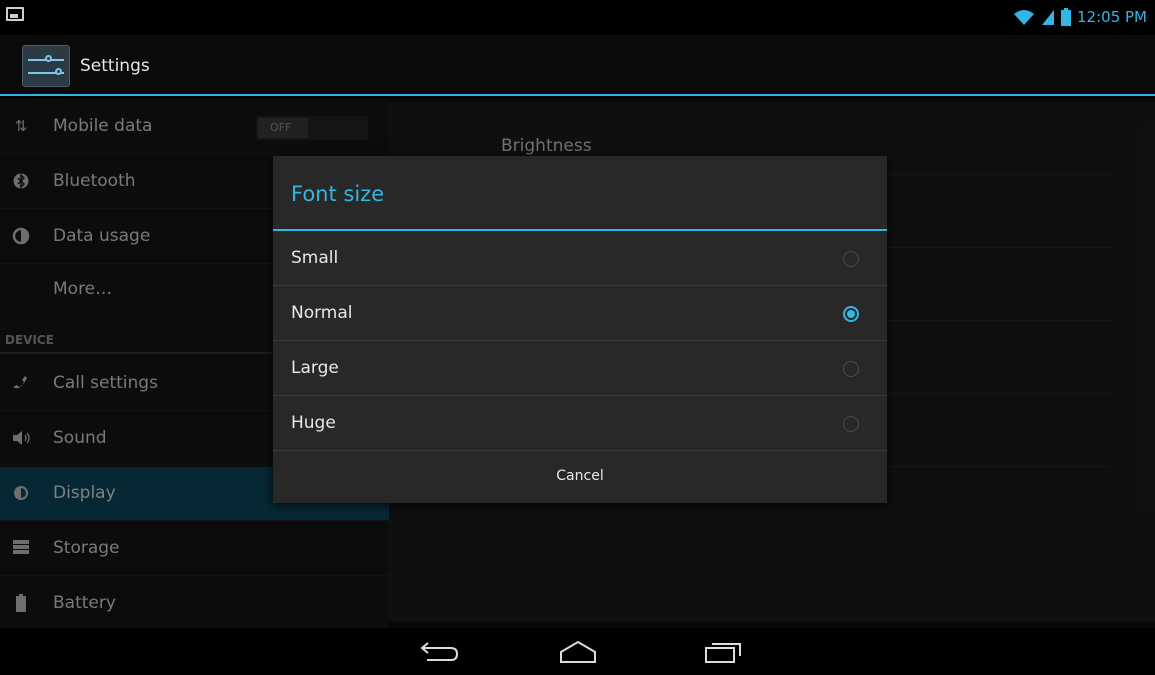  I want to click on option-label: Large, so click(315, 368).